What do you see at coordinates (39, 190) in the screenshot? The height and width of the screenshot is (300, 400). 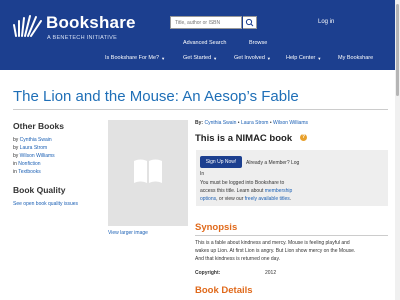 I see `book-quality-heading: Book Quality` at bounding box center [39, 190].